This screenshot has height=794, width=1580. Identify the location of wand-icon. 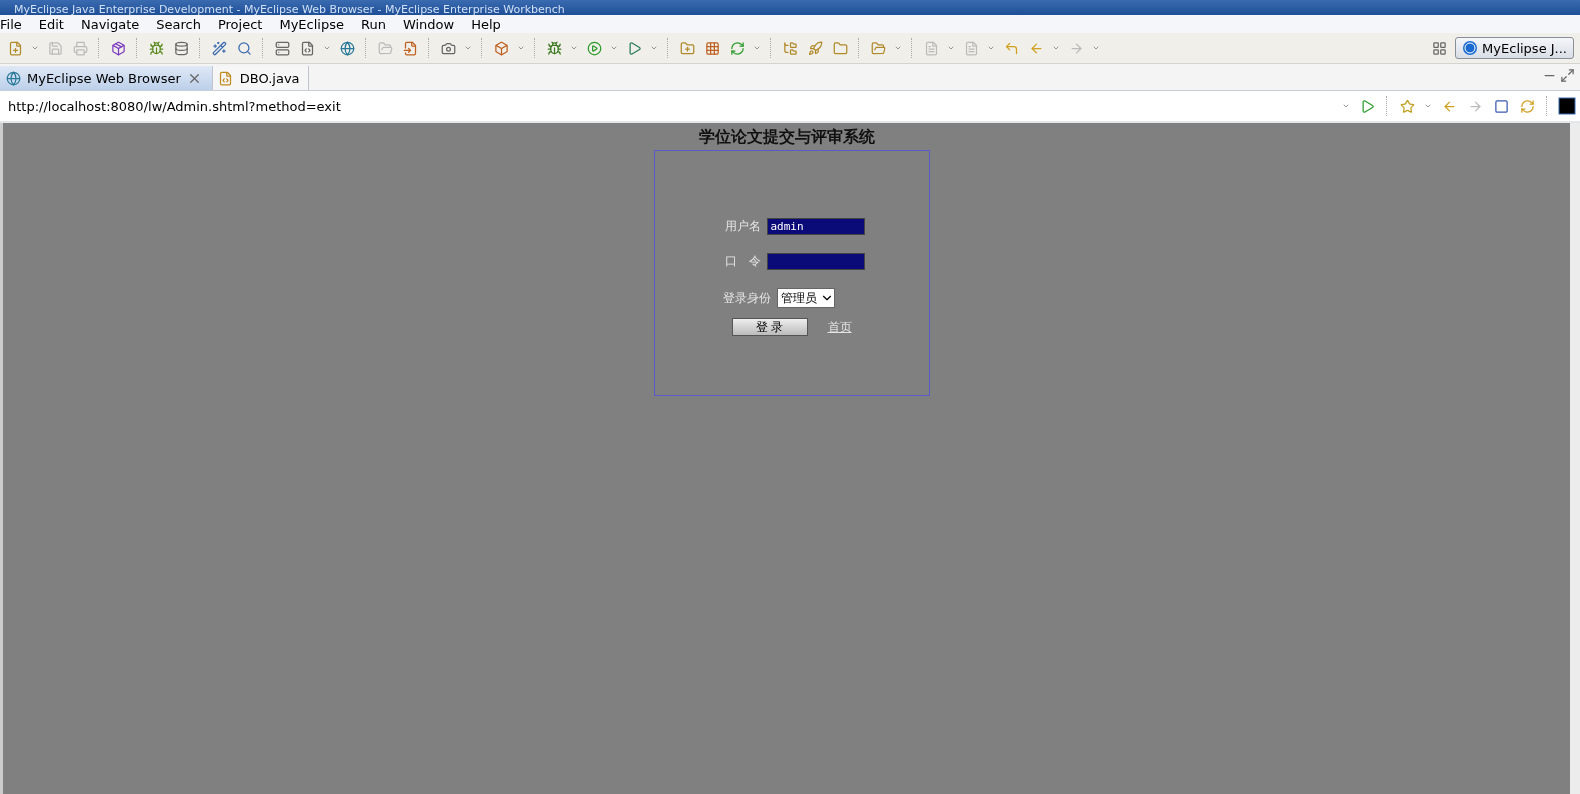
(219, 48).